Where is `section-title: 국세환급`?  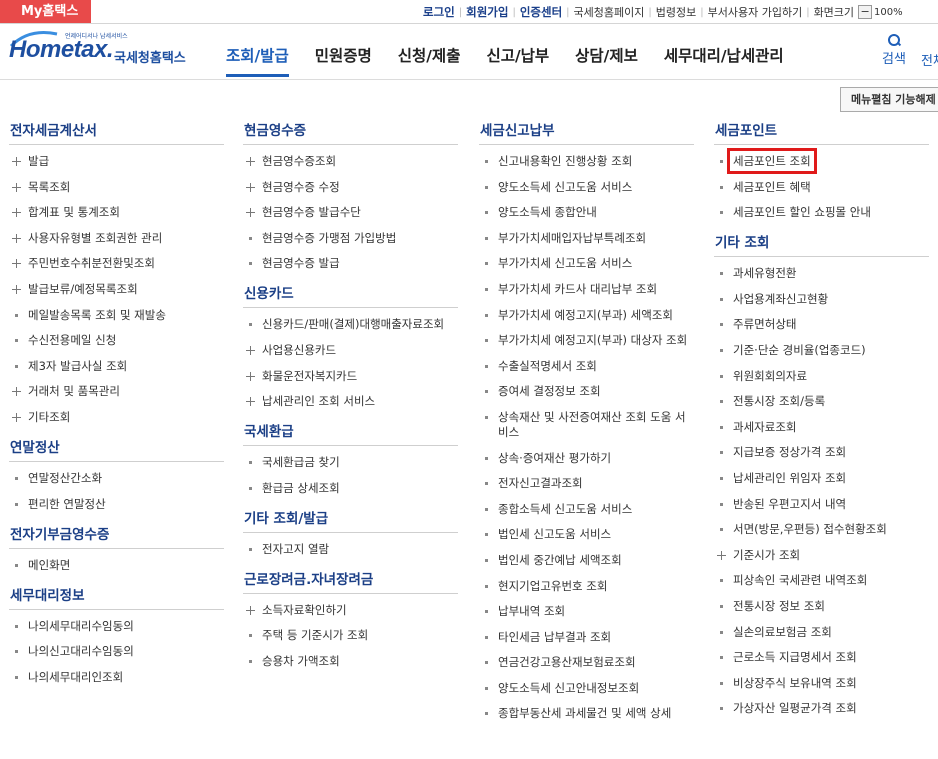 section-title: 국세환급 is located at coordinates (350, 434).